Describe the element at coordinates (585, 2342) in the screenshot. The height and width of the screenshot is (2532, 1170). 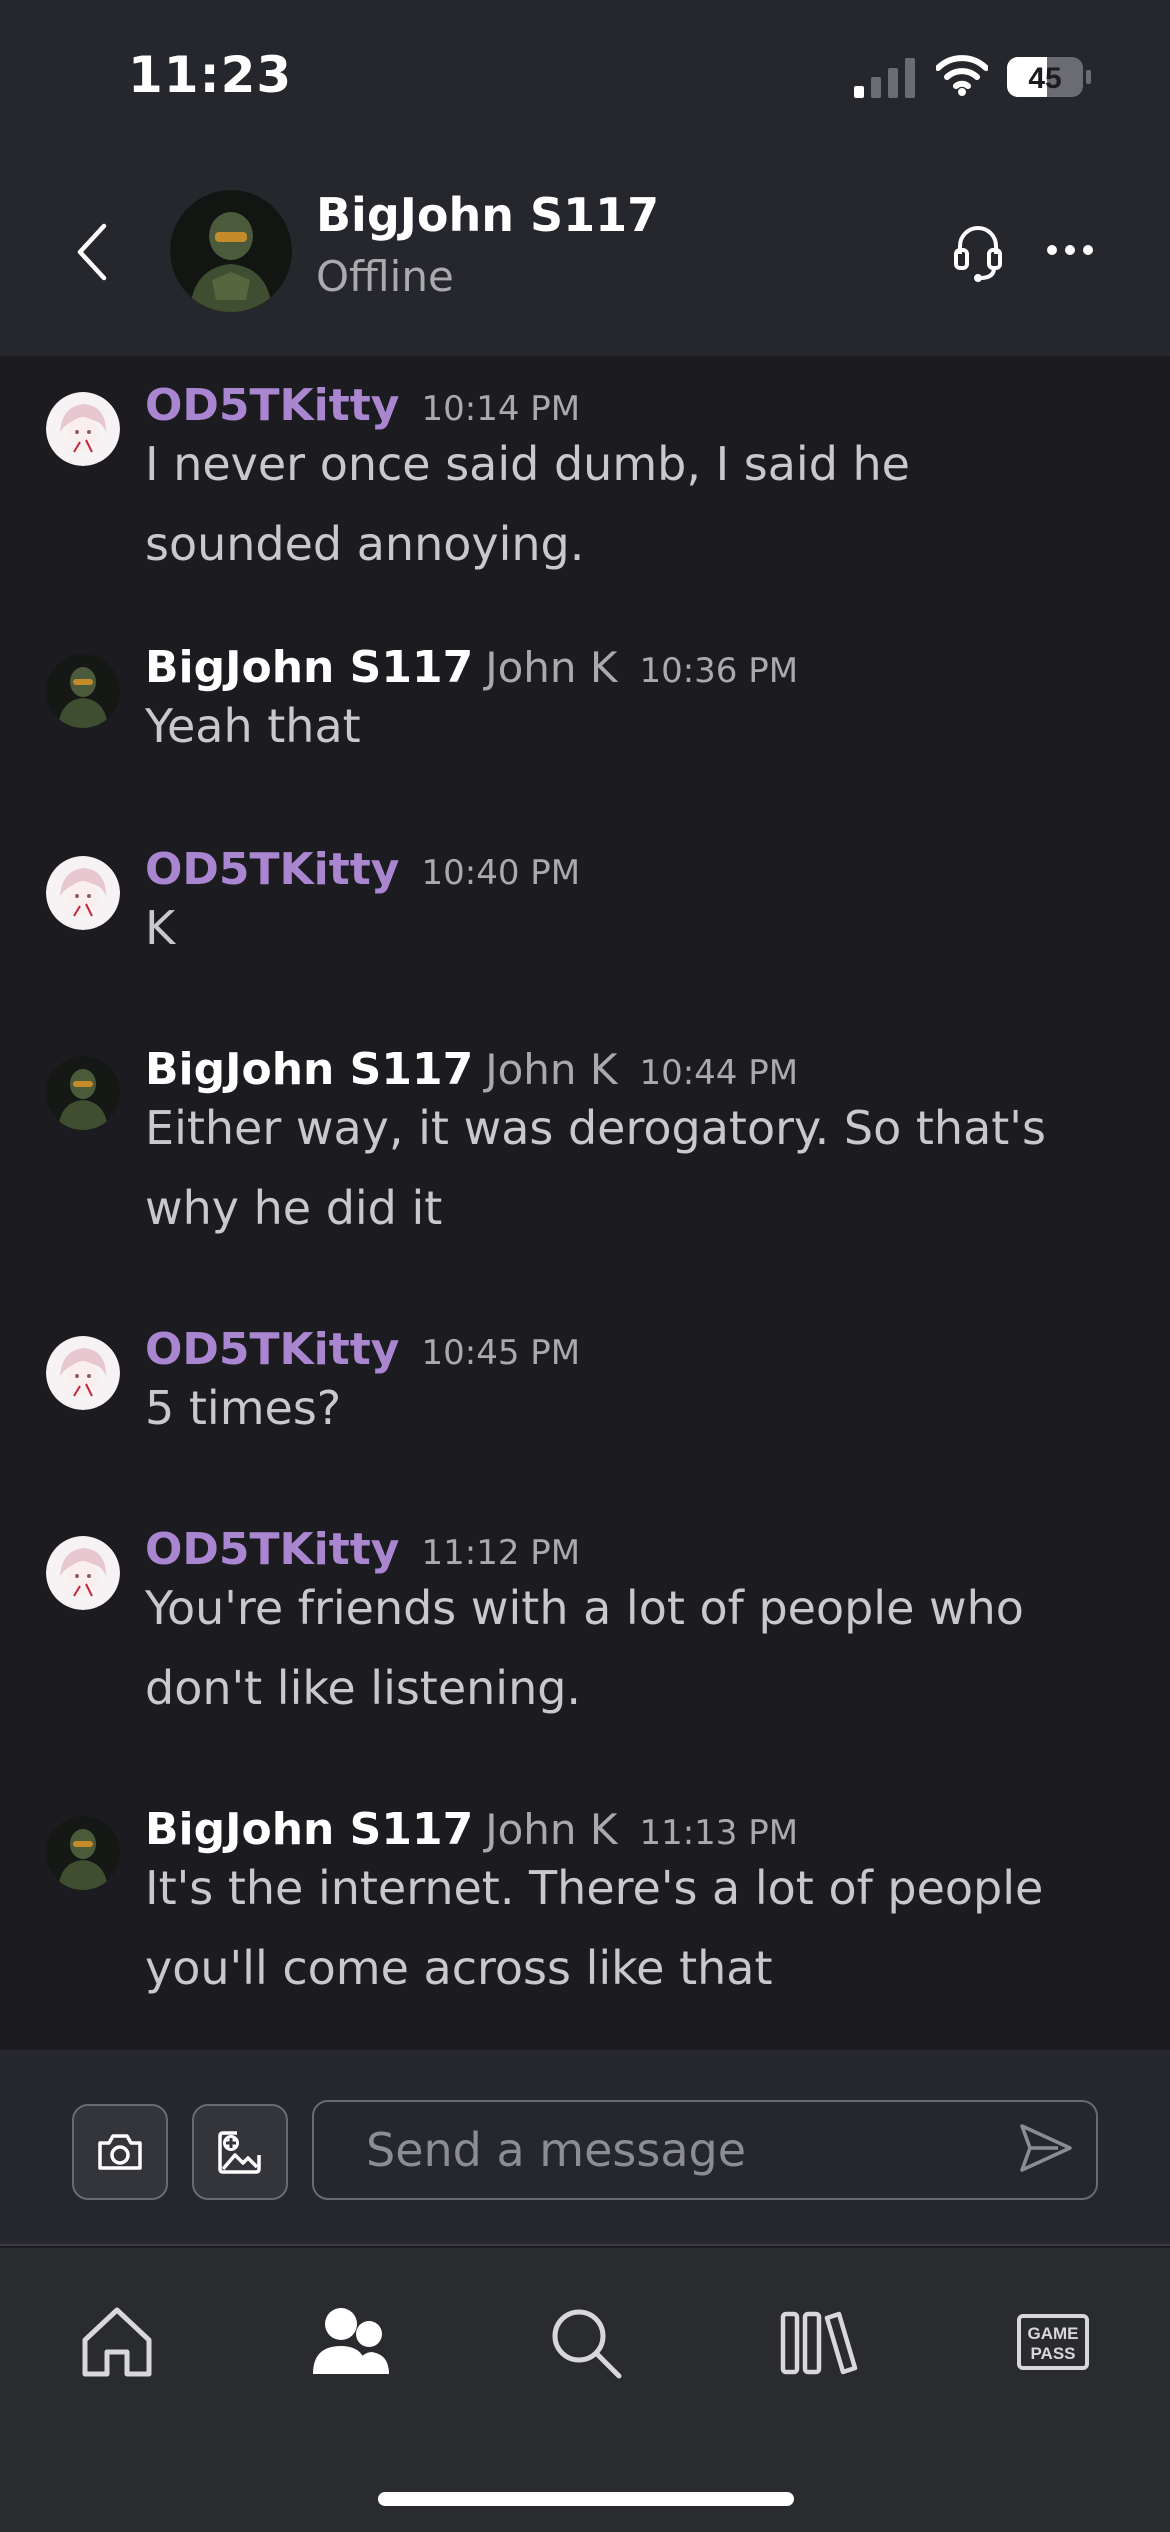
I see `nav-search-icon` at that location.